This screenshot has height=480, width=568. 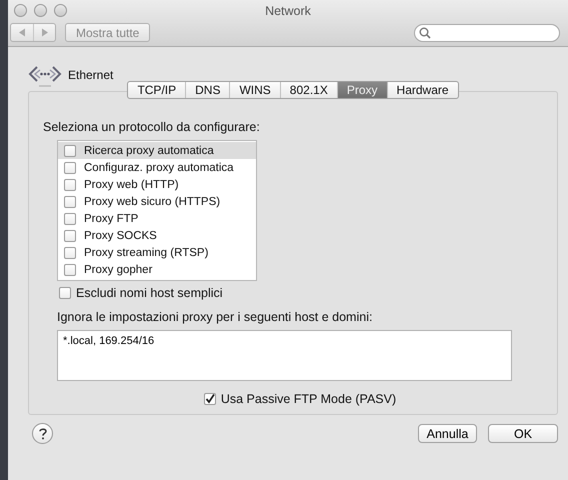 I want to click on window-title: Network, so click(x=288, y=11).